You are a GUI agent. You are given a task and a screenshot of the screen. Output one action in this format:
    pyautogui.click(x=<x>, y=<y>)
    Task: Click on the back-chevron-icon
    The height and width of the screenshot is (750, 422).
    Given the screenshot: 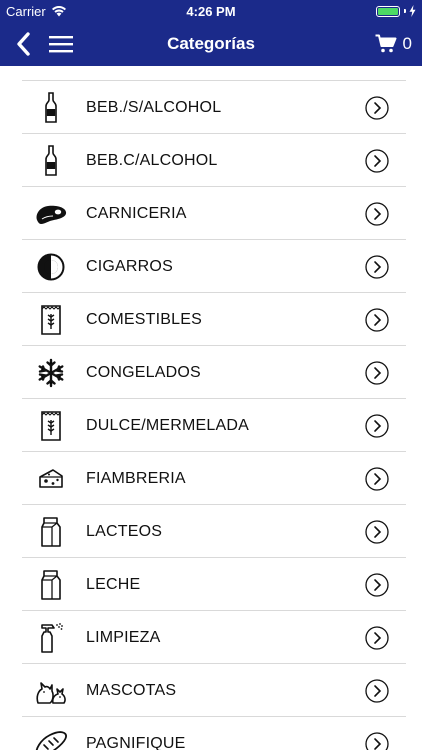 What is the action you would take?
    pyautogui.click(x=24, y=44)
    